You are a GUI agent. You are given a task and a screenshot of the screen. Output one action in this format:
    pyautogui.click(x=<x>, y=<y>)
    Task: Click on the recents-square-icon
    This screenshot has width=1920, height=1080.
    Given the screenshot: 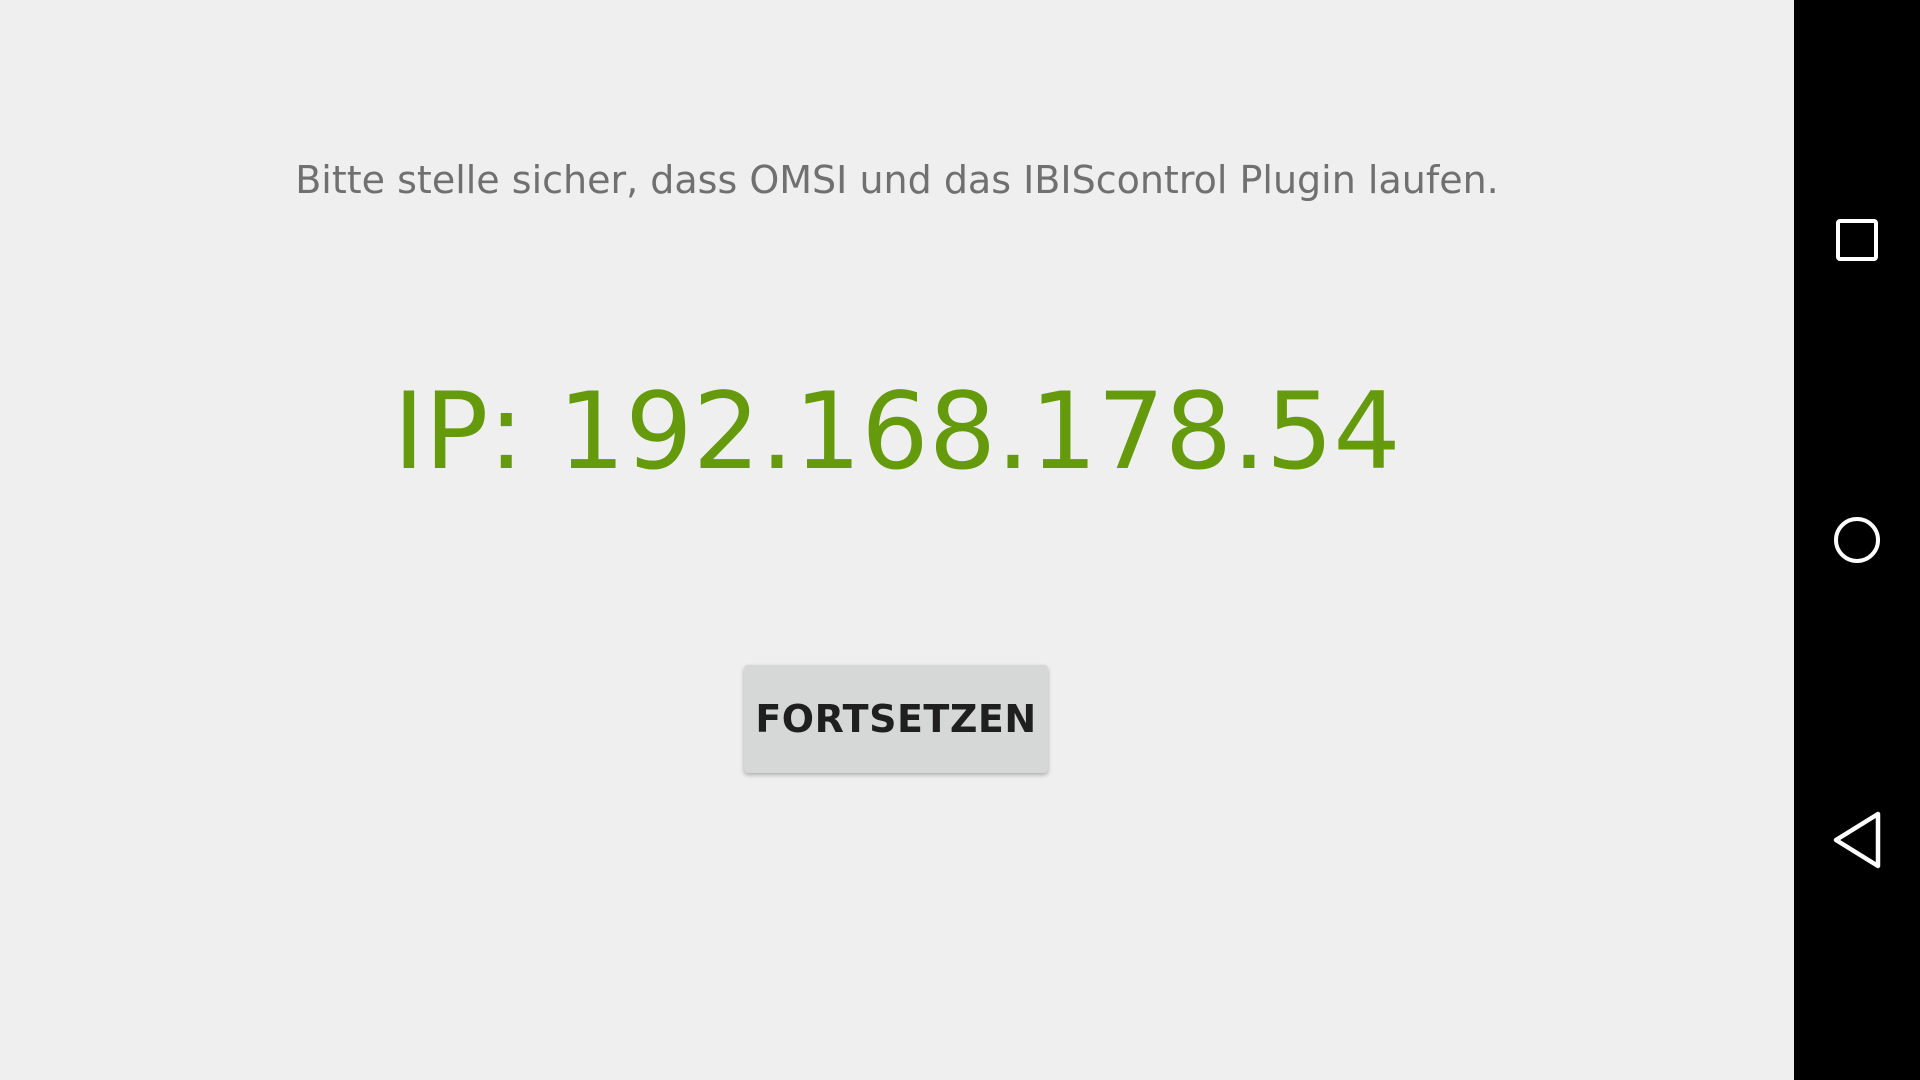 What is the action you would take?
    pyautogui.click(x=1857, y=240)
    